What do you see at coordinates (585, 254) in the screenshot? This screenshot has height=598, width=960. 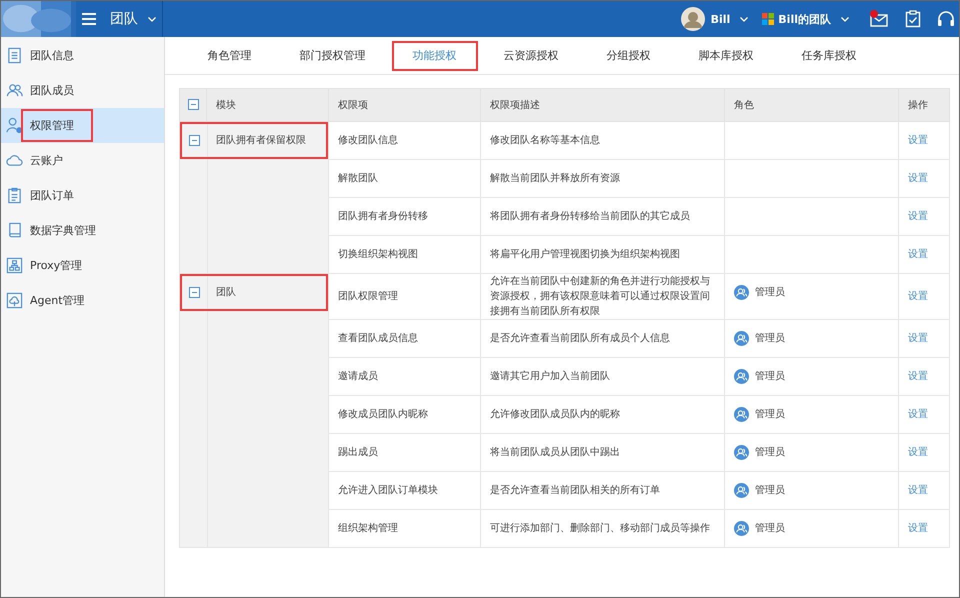 I see `table-cell: 将扁平化用户管理视图切换为组织架构视图` at bounding box center [585, 254].